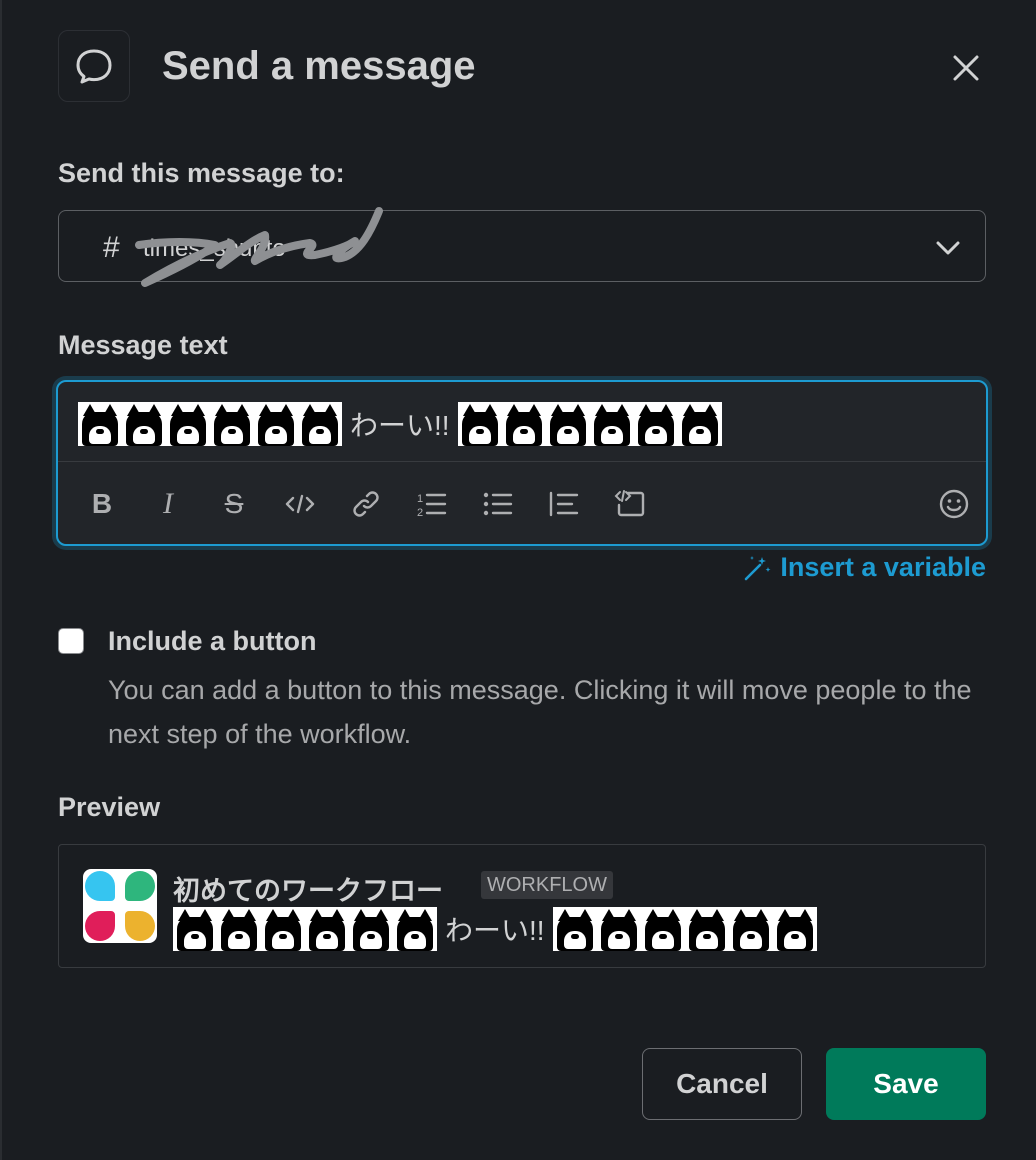  I want to click on strikethrough-icon: S, so click(234, 503).